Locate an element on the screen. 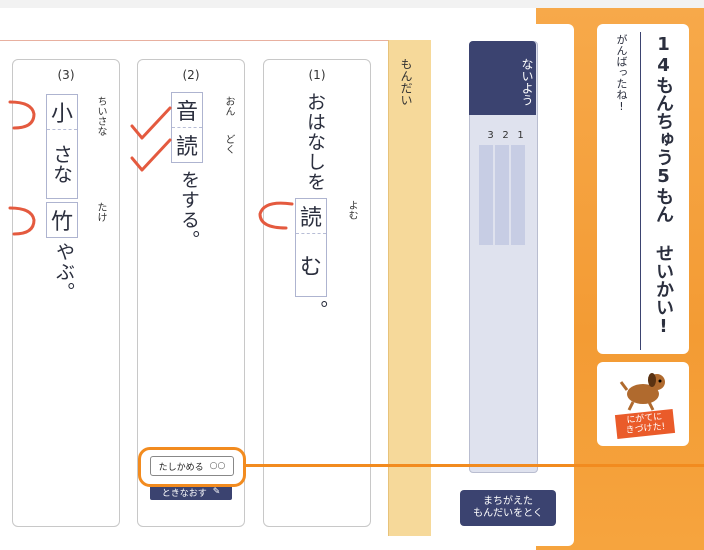  contents-item-3: 3 is located at coordinates (490, 135).